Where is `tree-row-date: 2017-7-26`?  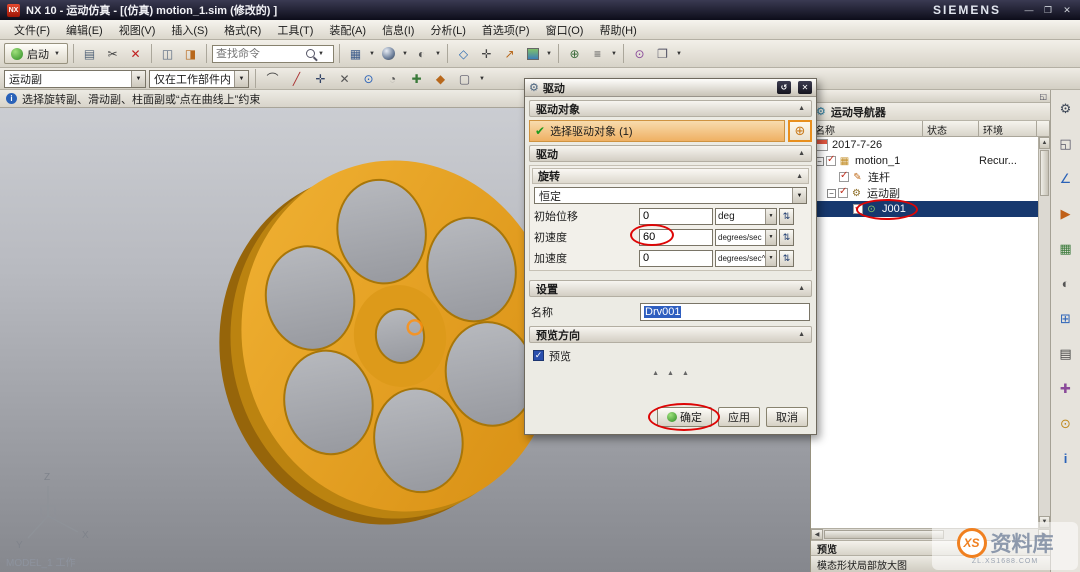
tree-row-date: 2017-7-26 is located at coordinates (930, 145).